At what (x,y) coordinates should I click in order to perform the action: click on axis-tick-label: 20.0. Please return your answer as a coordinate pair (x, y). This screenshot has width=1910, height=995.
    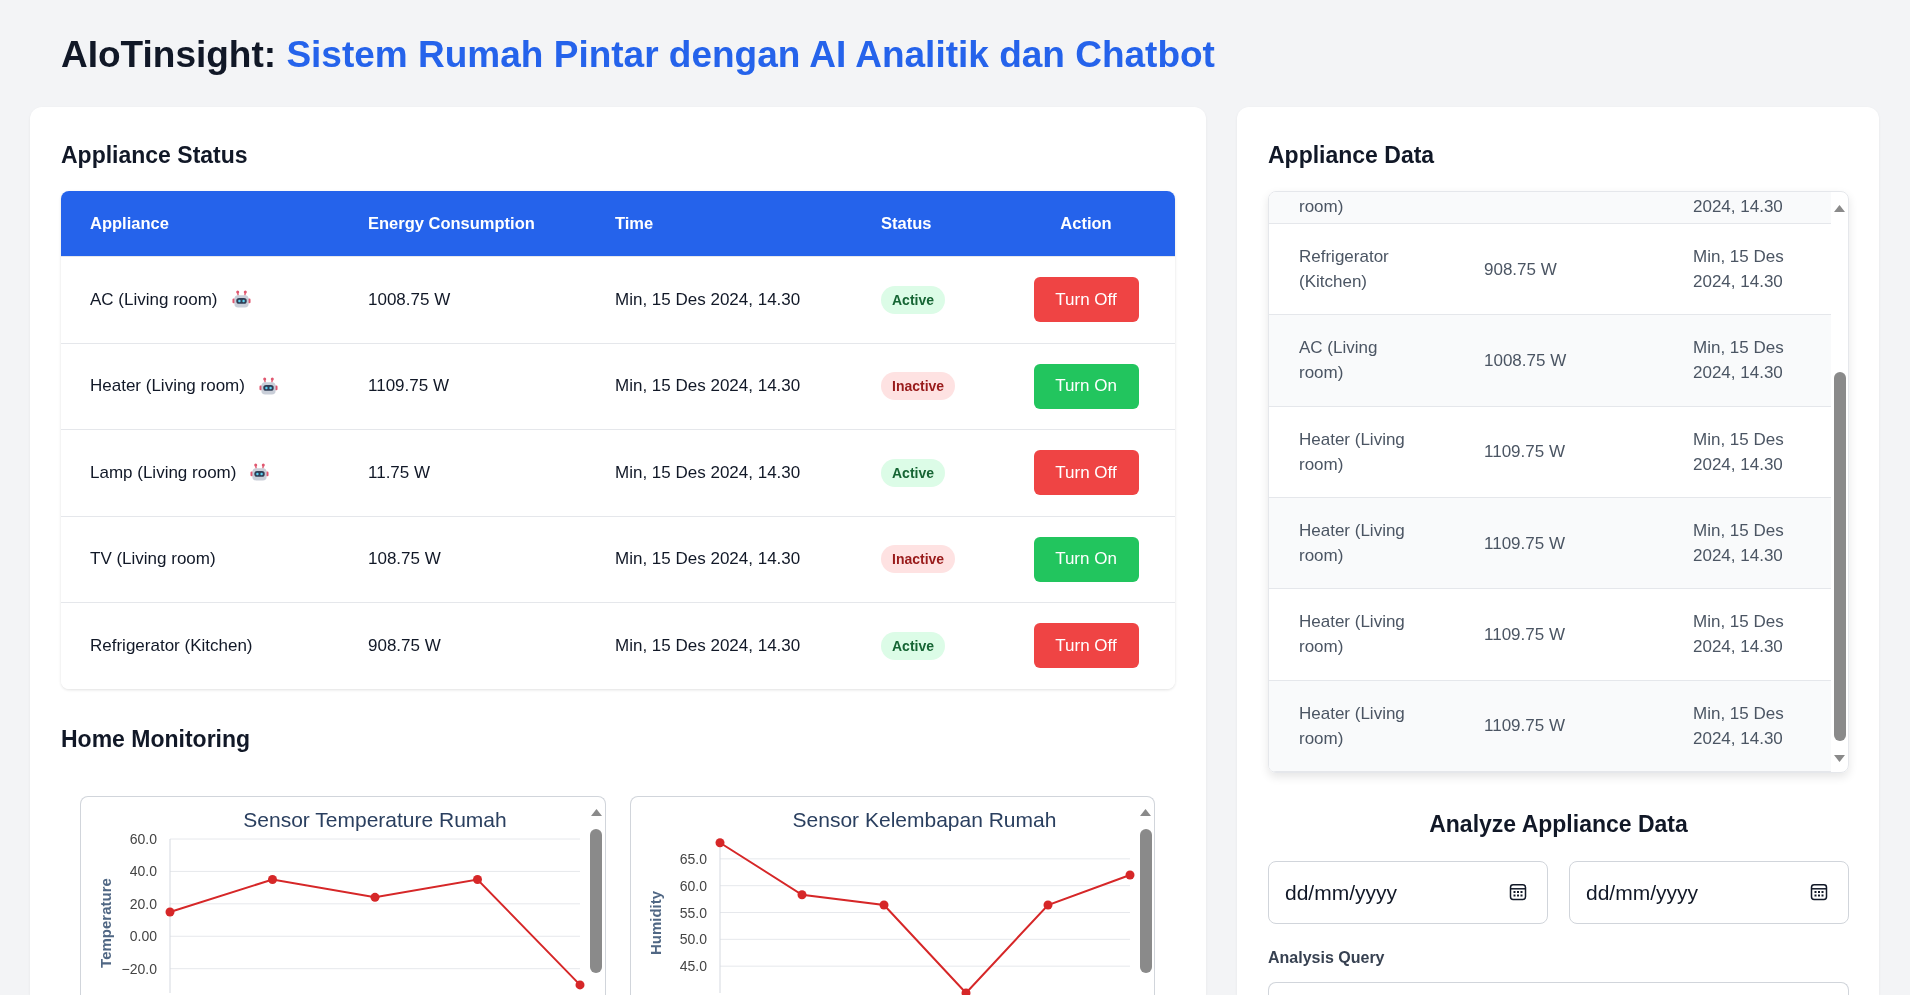
    Looking at the image, I should click on (143, 903).